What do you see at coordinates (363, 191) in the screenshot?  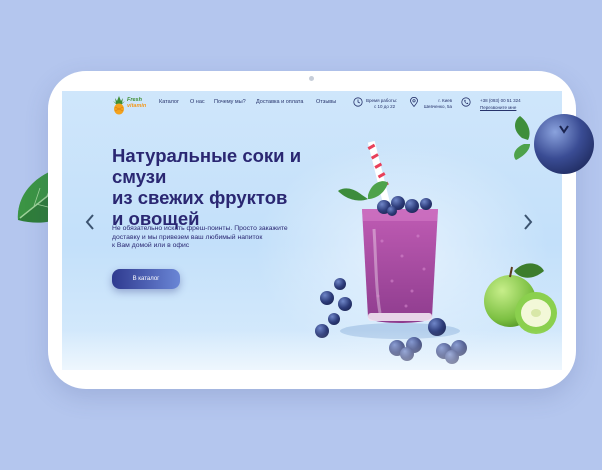 I see `mint-topping` at bounding box center [363, 191].